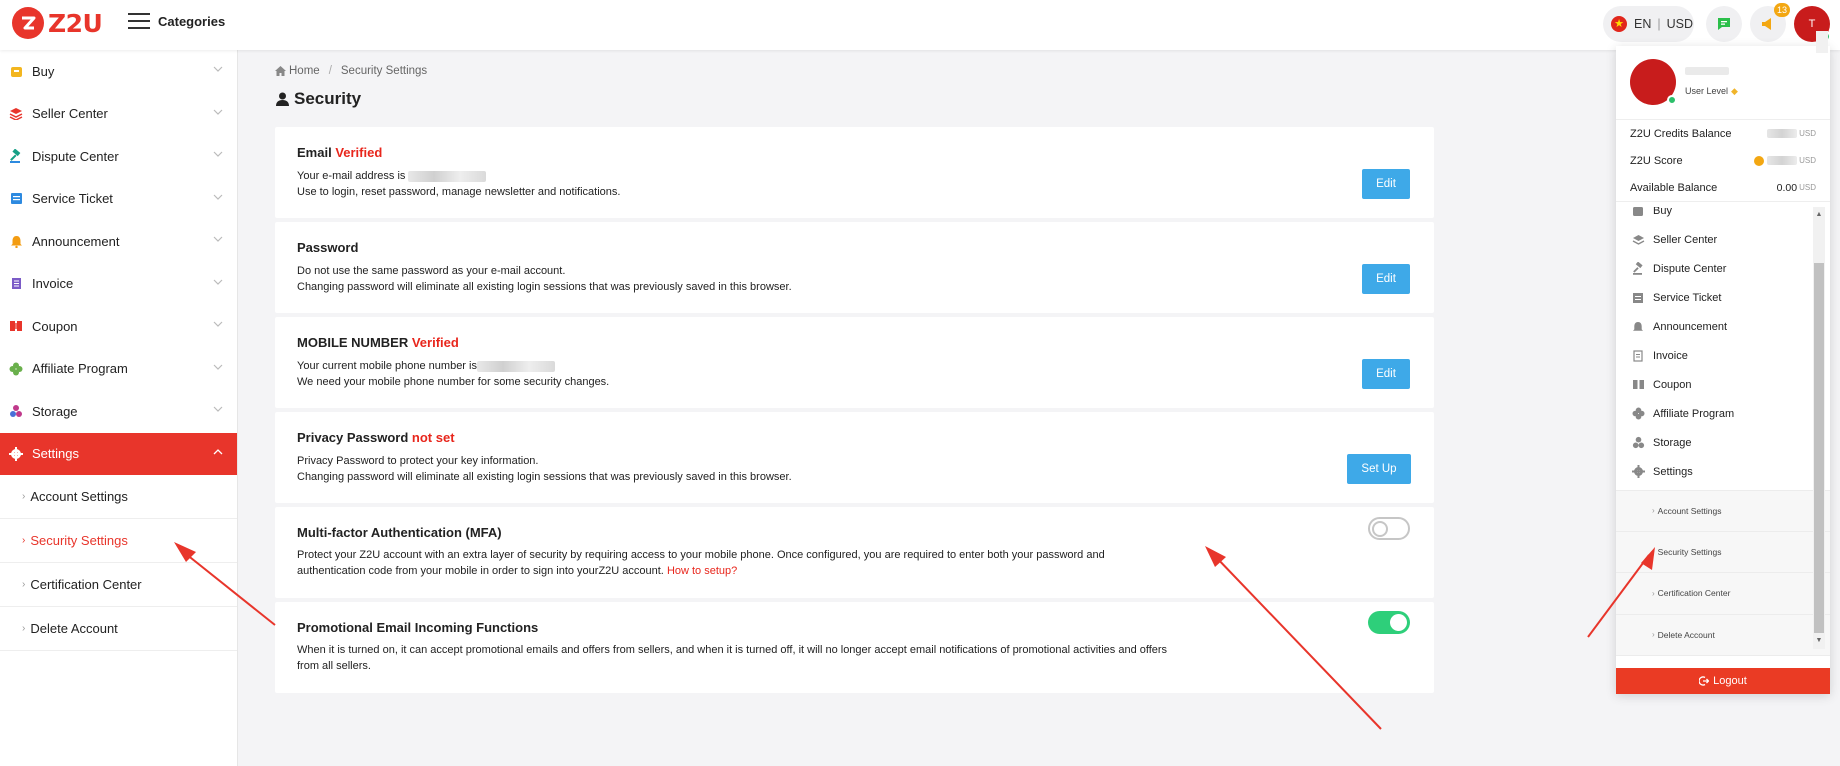 This screenshot has width=1840, height=766. What do you see at coordinates (43, 71) in the screenshot?
I see `sidebar-item-label: Buy` at bounding box center [43, 71].